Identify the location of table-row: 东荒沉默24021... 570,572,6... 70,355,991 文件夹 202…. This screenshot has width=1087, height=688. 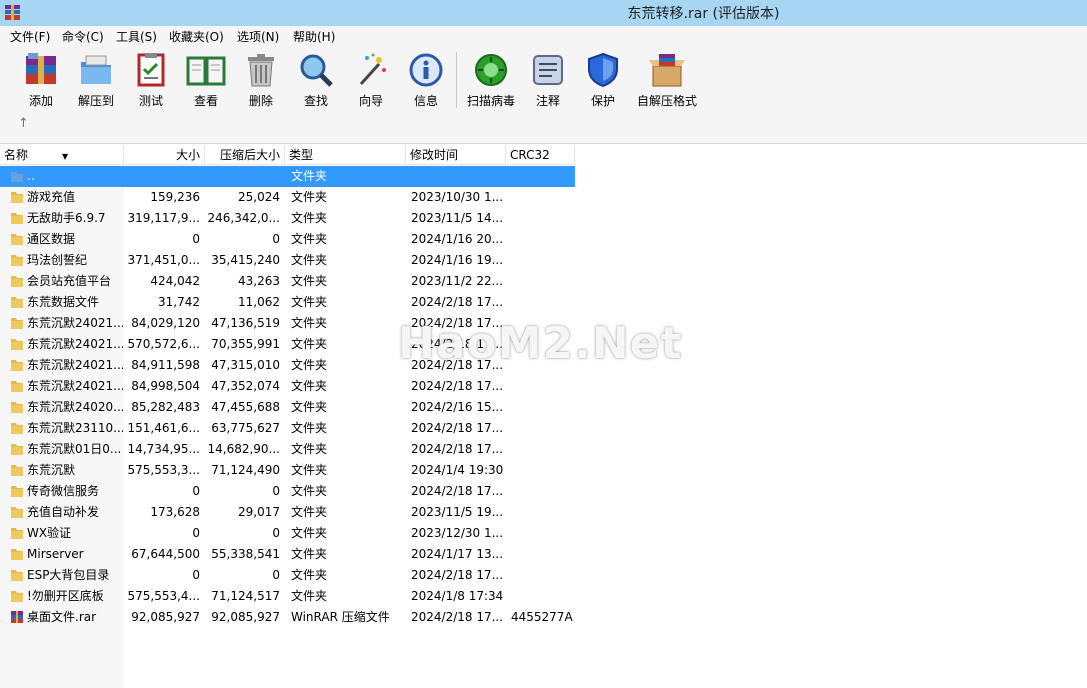
(287, 344).